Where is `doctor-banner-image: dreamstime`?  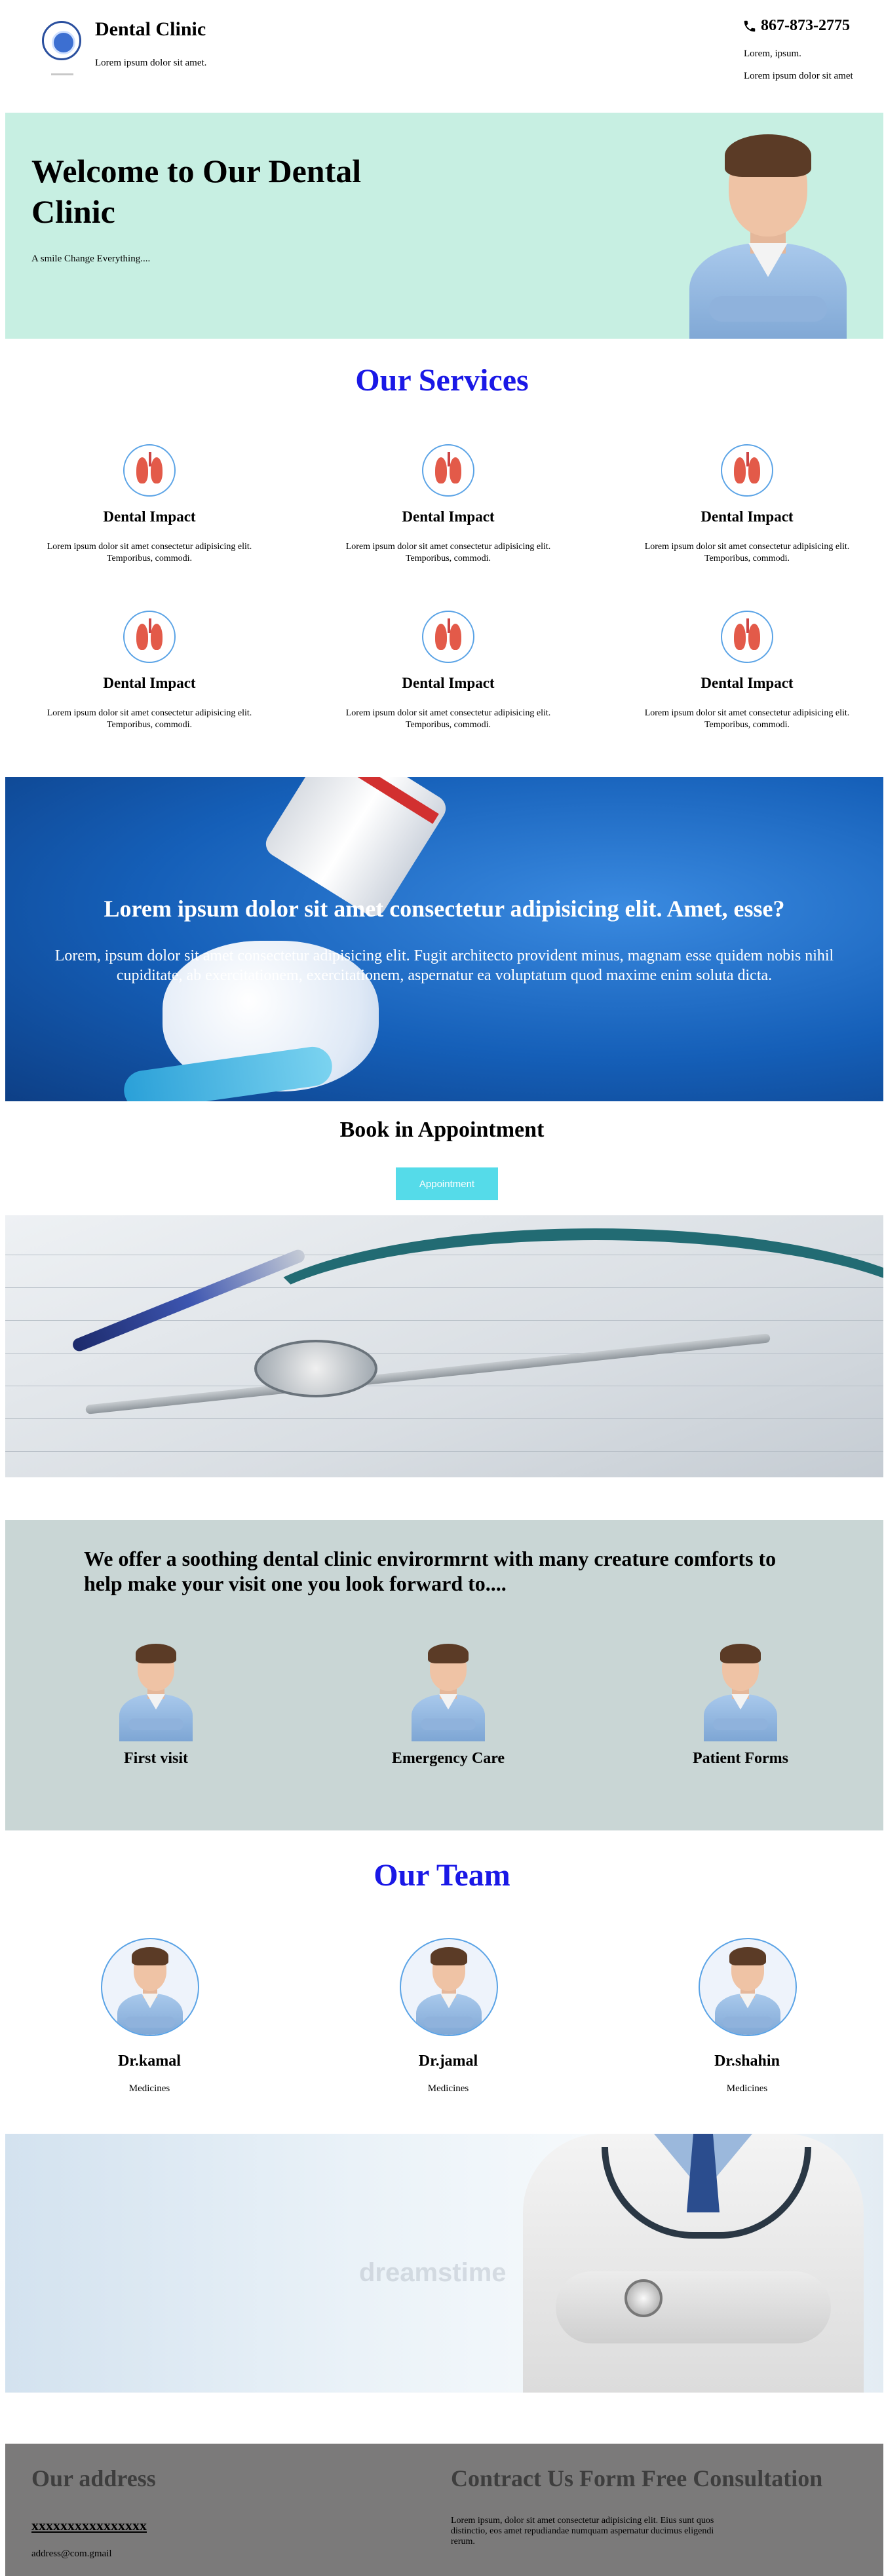
doctor-banner-image: dreamstime is located at coordinates (444, 2263).